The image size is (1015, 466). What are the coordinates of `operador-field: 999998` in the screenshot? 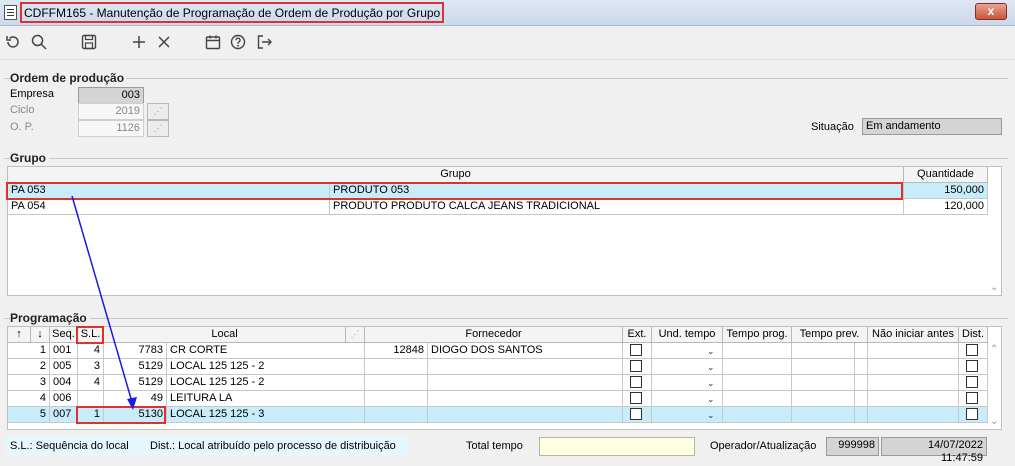 It's located at (852, 446).